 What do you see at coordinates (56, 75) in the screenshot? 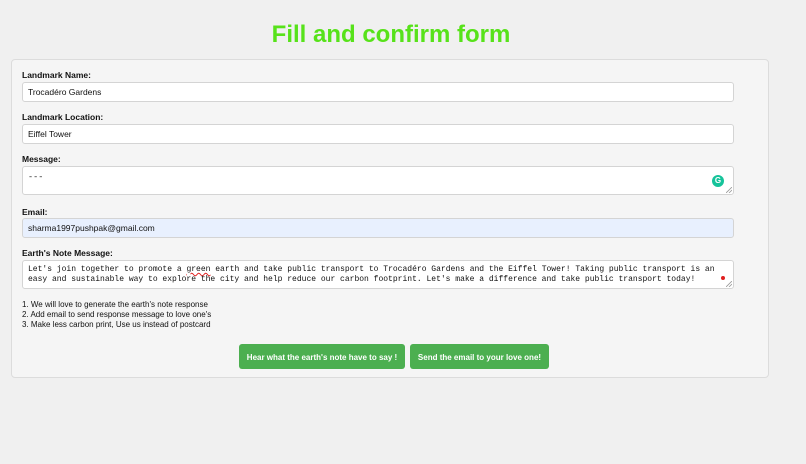
I see `landmark-name-label: Landmark Name:` at bounding box center [56, 75].